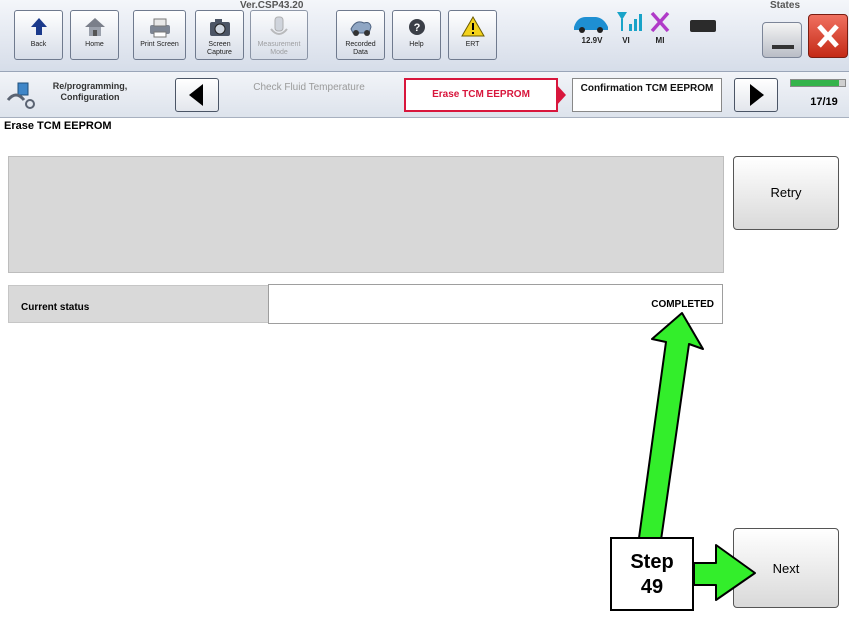 The width and height of the screenshot is (849, 618). I want to click on step-number: 49, so click(652, 587).